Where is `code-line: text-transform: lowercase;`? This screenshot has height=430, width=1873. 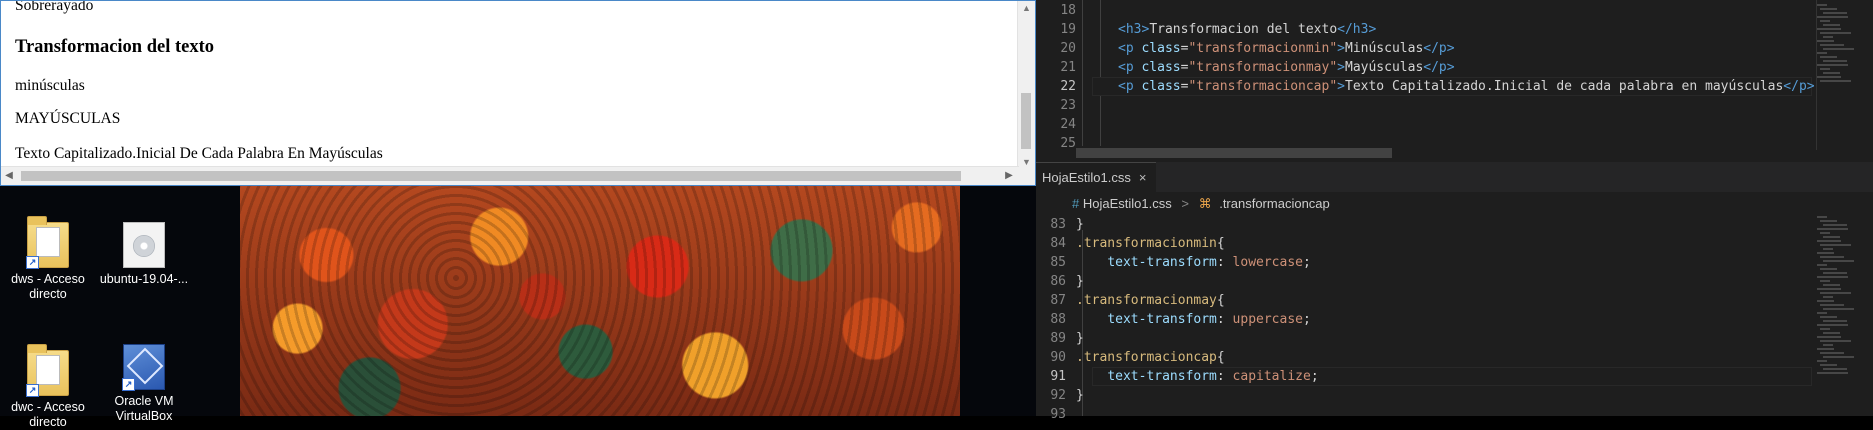 code-line: text-transform: lowercase; is located at coordinates (1193, 262).